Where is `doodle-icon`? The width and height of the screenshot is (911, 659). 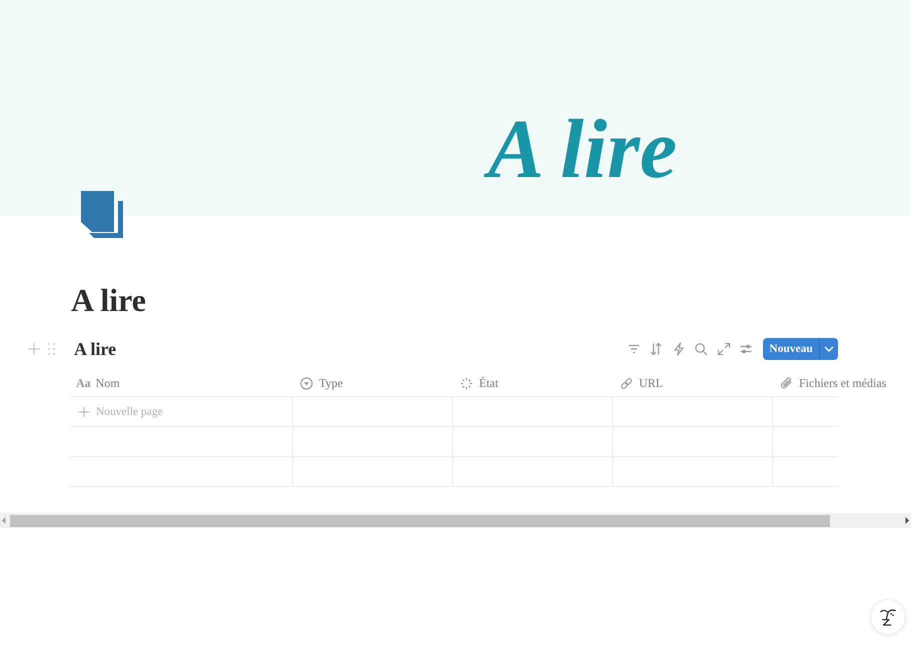 doodle-icon is located at coordinates (888, 617).